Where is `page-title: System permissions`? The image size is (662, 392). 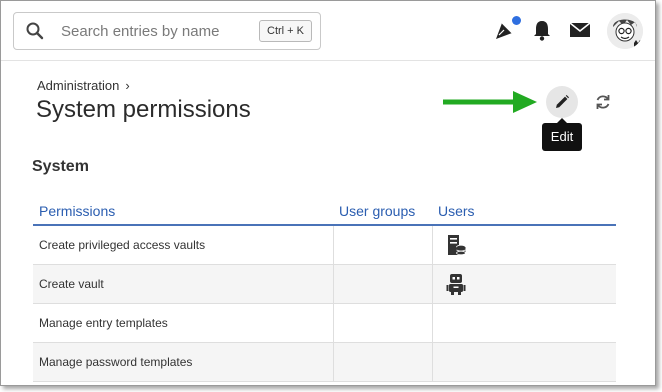
page-title: System permissions is located at coordinates (143, 109).